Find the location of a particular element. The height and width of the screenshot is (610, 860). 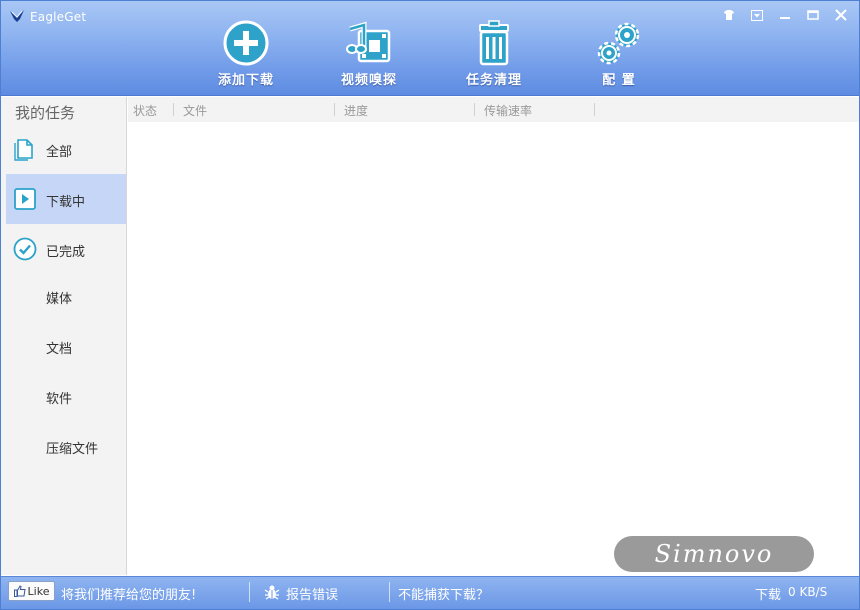

sidebar-item-label: 软件 is located at coordinates (59, 399).